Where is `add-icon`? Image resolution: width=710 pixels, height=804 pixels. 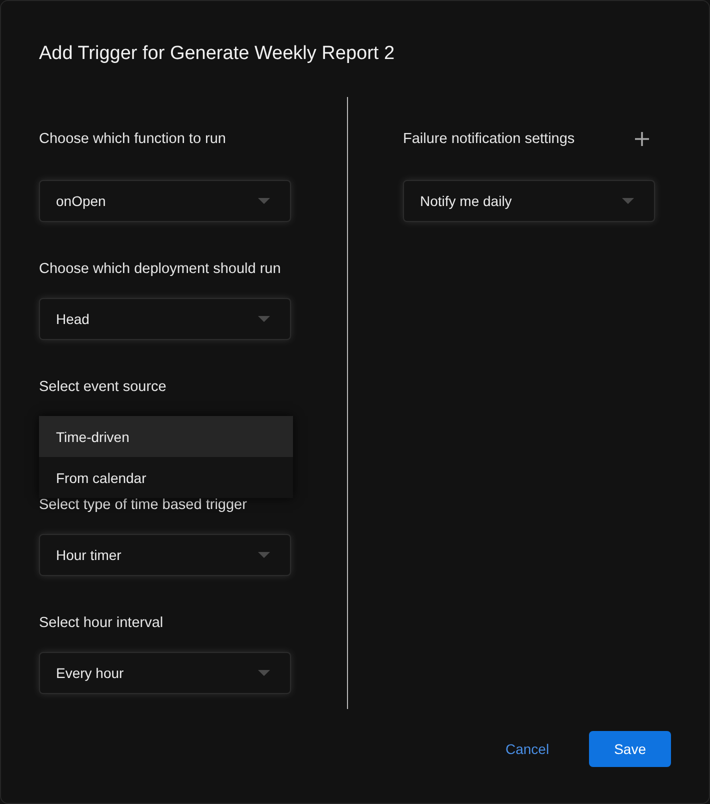 add-icon is located at coordinates (642, 139).